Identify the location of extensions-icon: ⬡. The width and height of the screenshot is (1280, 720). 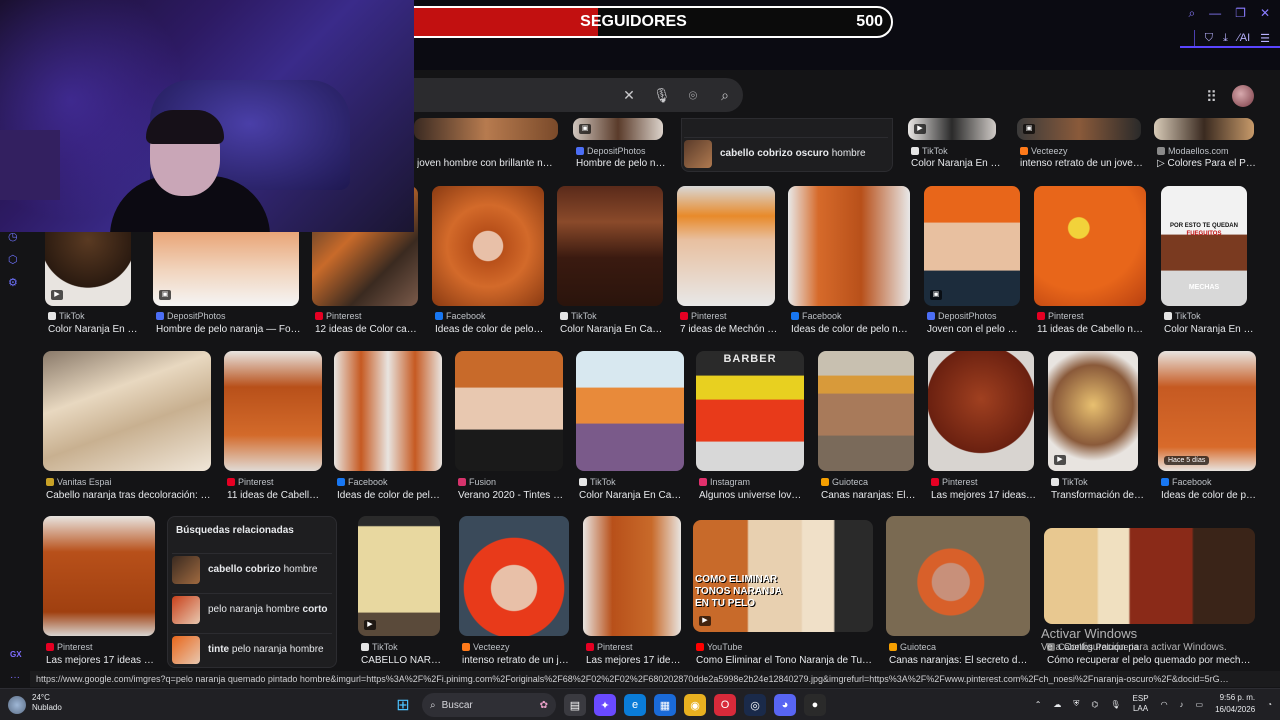
(13, 259).